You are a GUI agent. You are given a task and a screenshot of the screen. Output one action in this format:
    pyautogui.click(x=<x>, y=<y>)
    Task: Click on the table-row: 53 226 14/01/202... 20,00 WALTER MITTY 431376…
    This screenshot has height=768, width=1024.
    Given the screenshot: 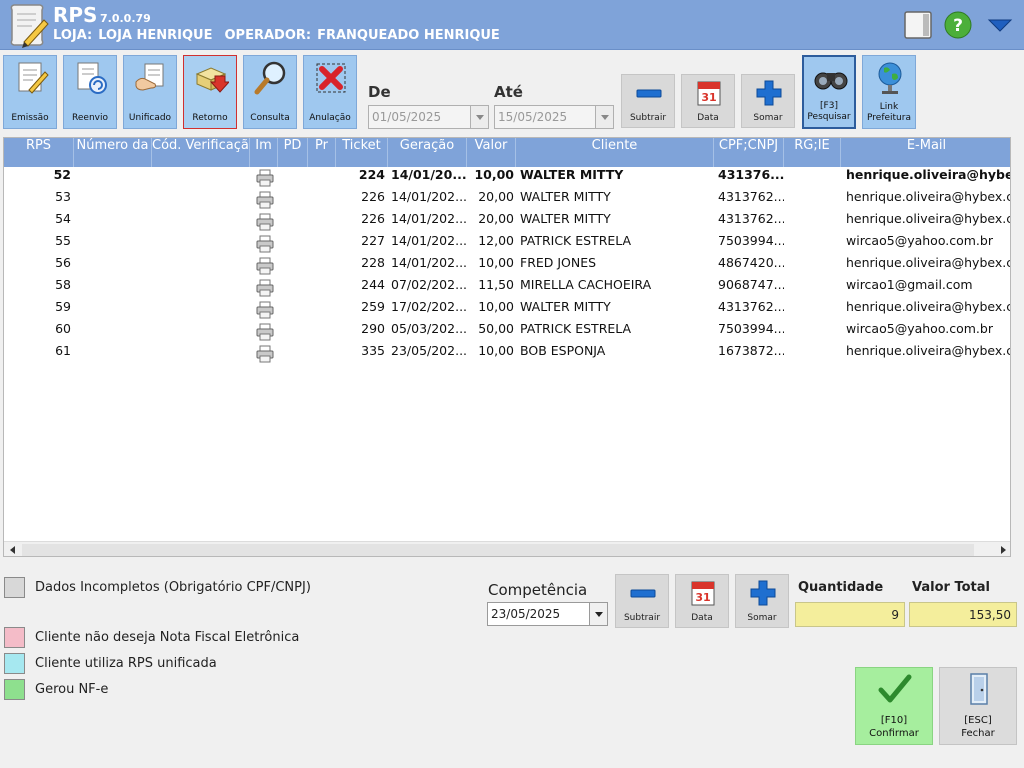 What is the action you would take?
    pyautogui.click(x=507, y=200)
    